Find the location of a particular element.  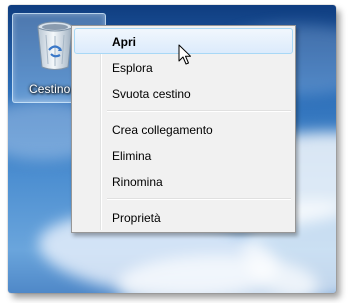

menu-item-rinomina: Rinomina is located at coordinates (183, 181).